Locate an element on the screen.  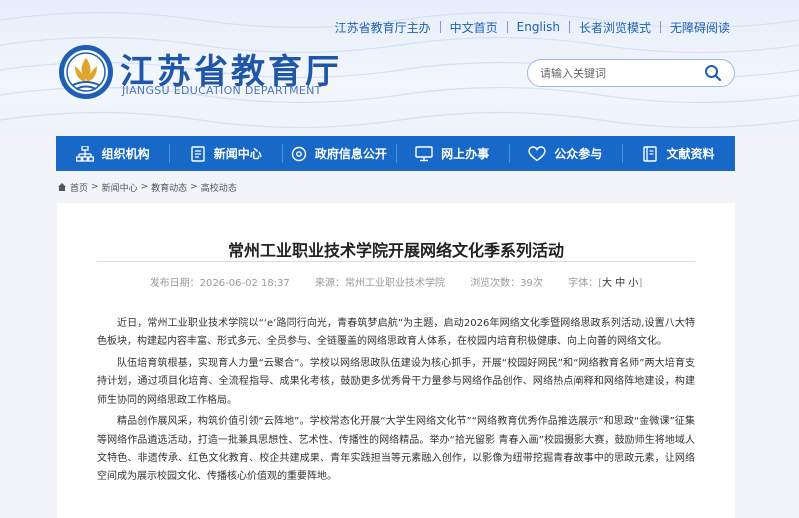
monitor-icon is located at coordinates (424, 153).